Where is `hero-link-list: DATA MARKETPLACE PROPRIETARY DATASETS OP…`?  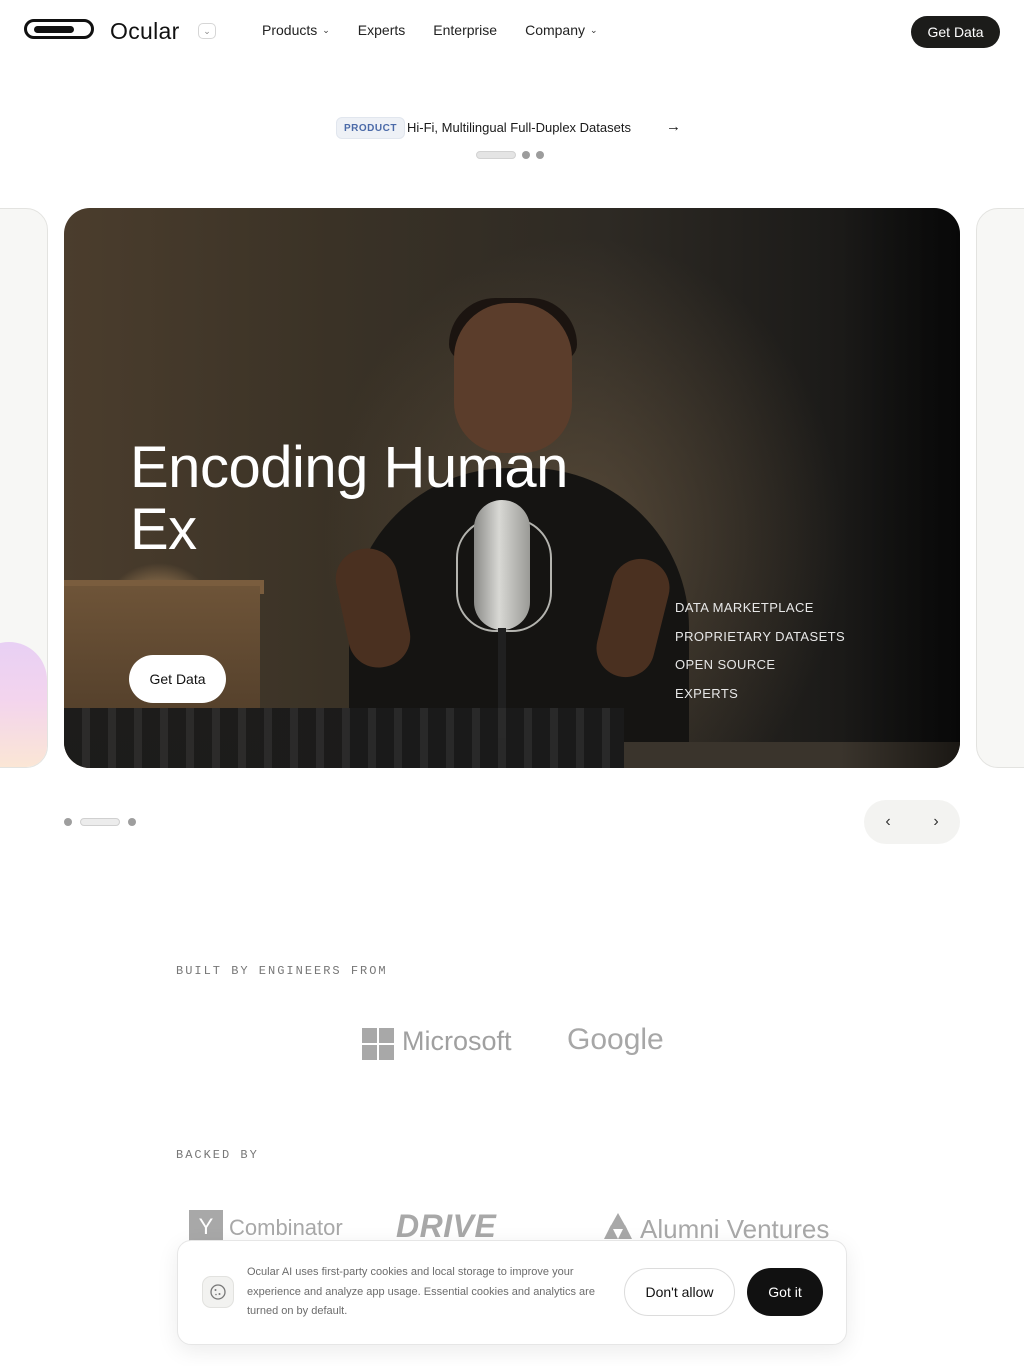 hero-link-list: DATA MARKETPLACE PROPRIETARY DATASETS OP… is located at coordinates (760, 657).